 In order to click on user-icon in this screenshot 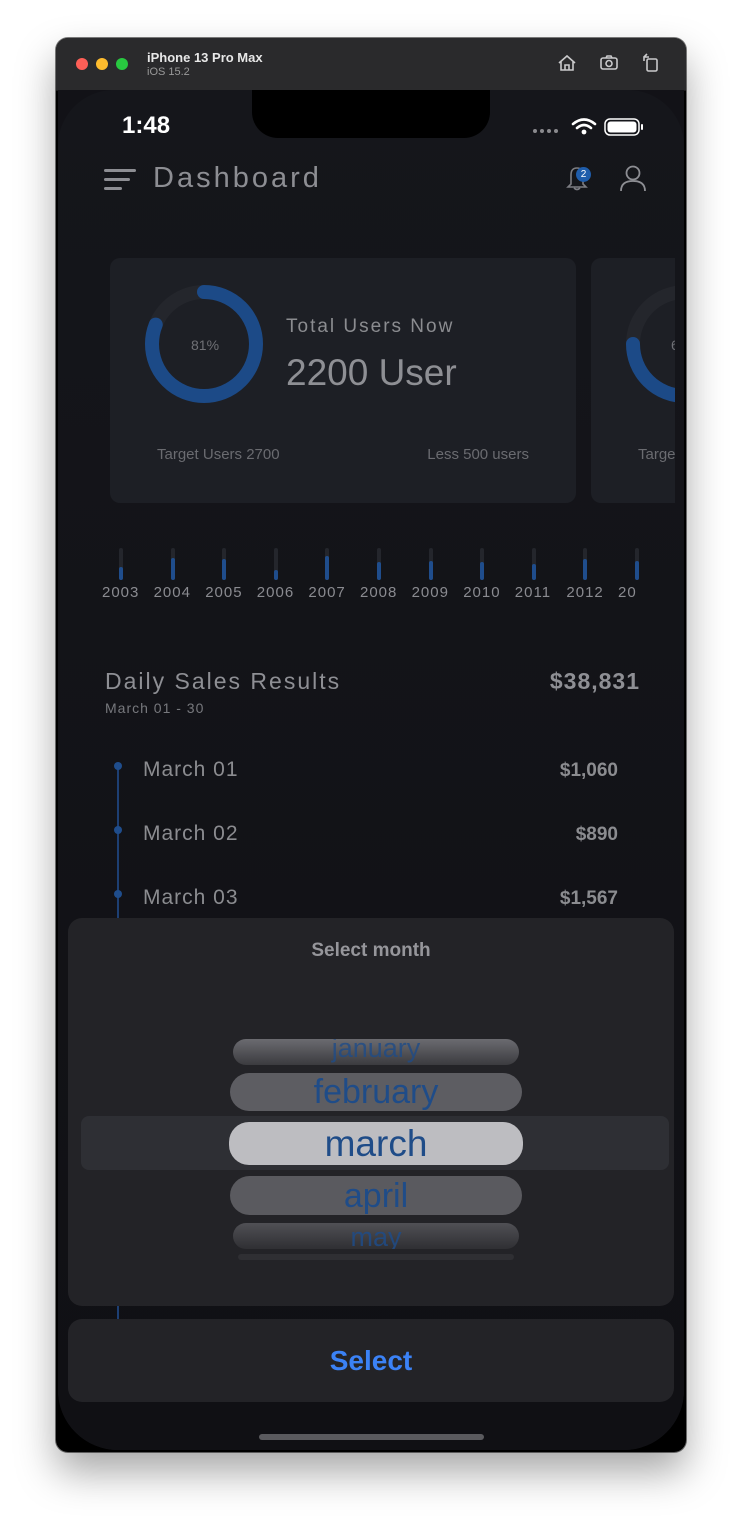, I will do `click(633, 178)`.